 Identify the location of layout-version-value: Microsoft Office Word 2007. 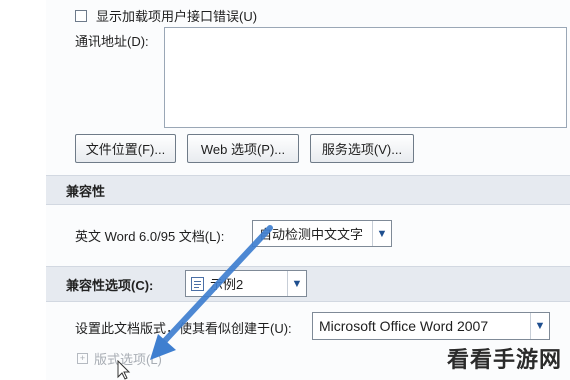
(404, 326).